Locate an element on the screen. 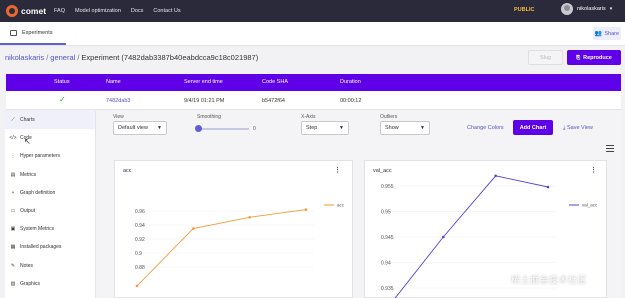 This screenshot has width=625, height=298. mouse-cursor-icon: ↖ is located at coordinates (27, 141).